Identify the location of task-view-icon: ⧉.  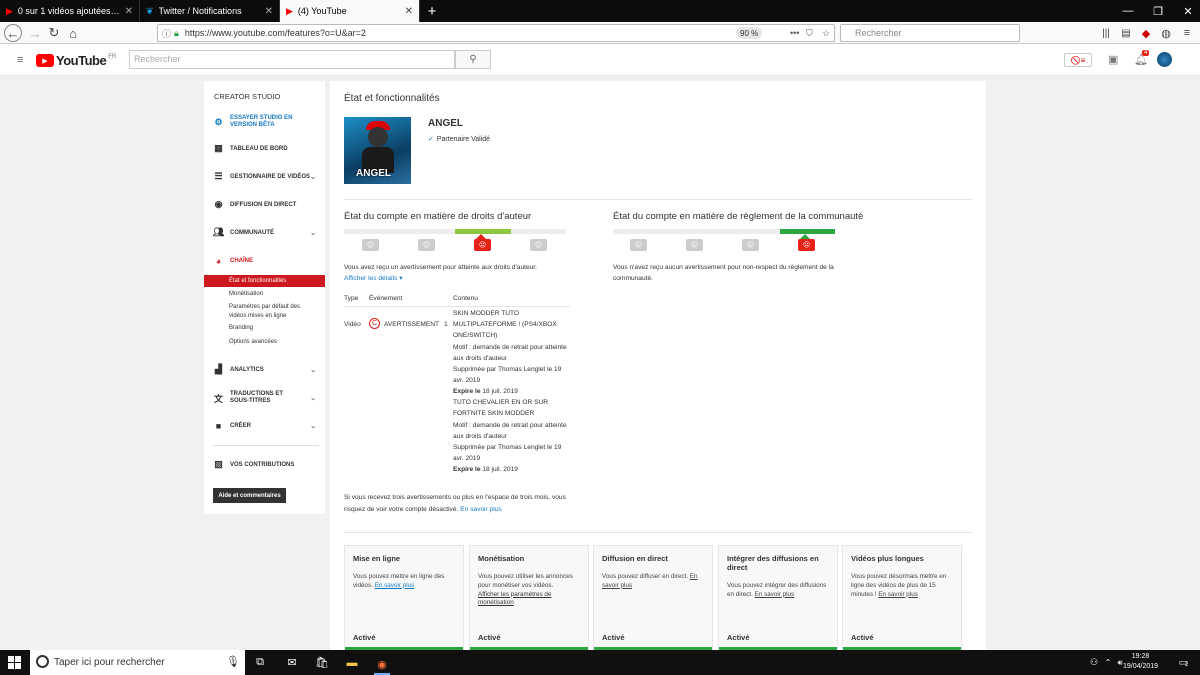
(260, 662).